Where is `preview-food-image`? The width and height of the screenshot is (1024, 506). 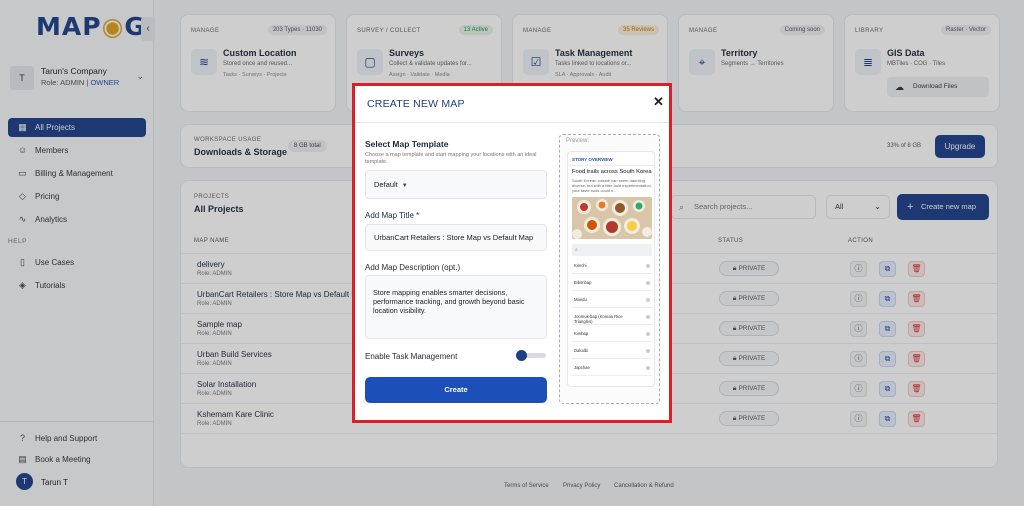
preview-food-image is located at coordinates (612, 218).